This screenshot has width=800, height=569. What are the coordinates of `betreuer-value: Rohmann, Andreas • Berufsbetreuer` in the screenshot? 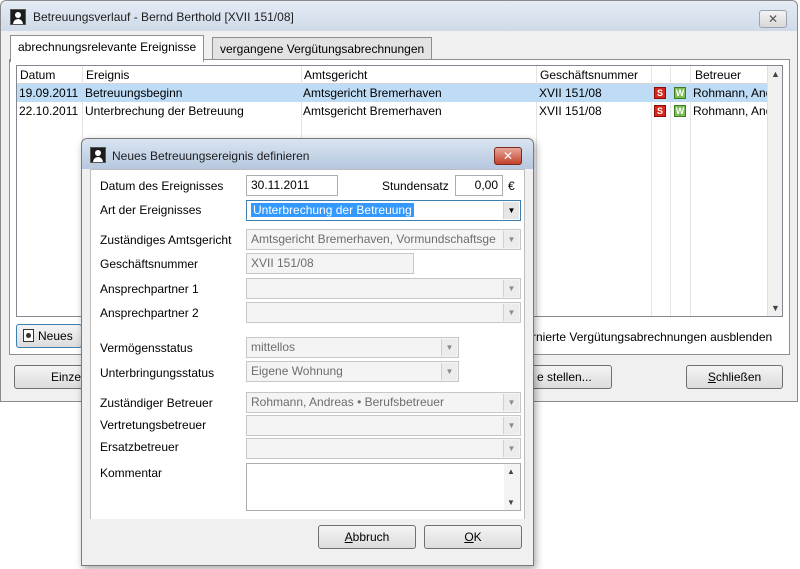 It's located at (347, 402).